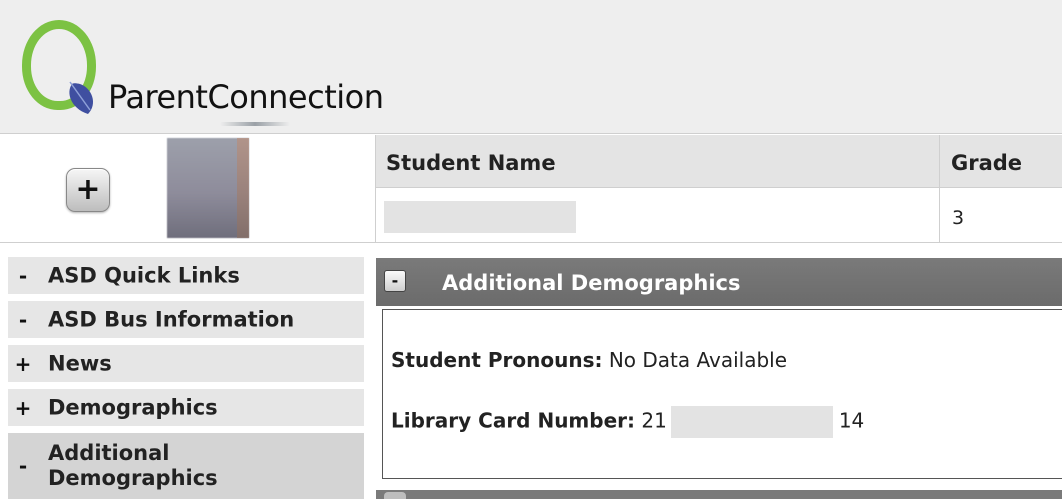  Describe the element at coordinates (171, 318) in the screenshot. I see `sidebar-item-label: ASD Bus Information` at that location.